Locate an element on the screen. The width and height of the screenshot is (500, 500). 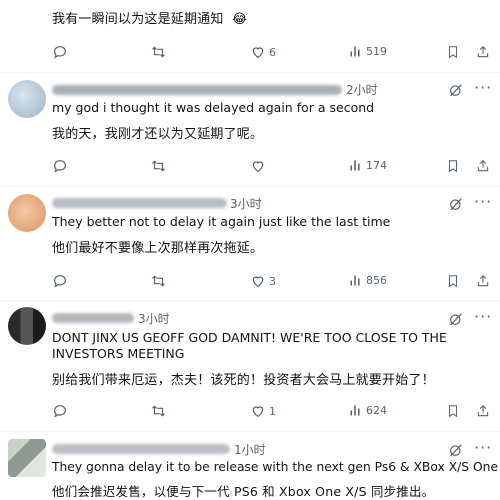
views-button: 624 is located at coordinates (367, 410).